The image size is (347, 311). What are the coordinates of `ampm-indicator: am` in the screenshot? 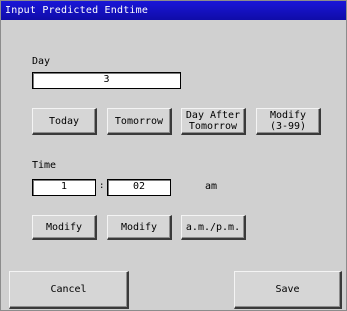 It's located at (211, 186).